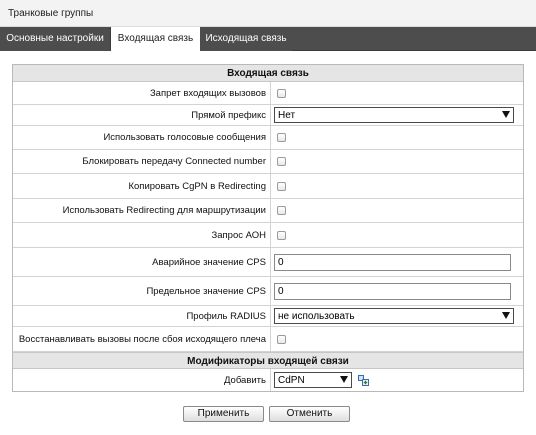  What do you see at coordinates (392, 291) in the screenshot?
I see `limit-cps-input: 0` at bounding box center [392, 291].